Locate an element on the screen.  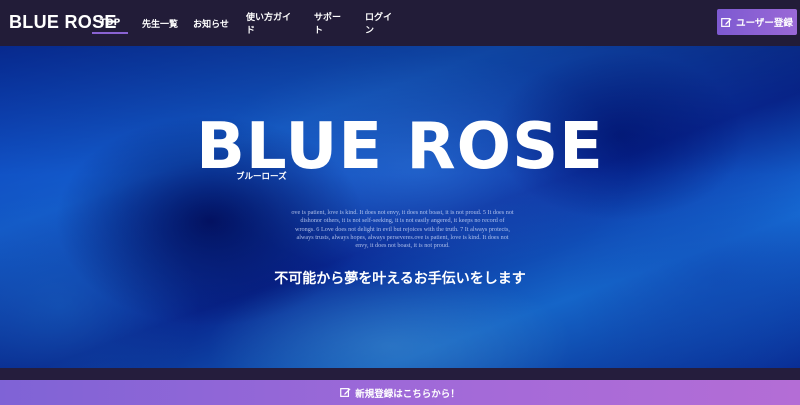
user-register-button: ユーザー登録 is located at coordinates (757, 22).